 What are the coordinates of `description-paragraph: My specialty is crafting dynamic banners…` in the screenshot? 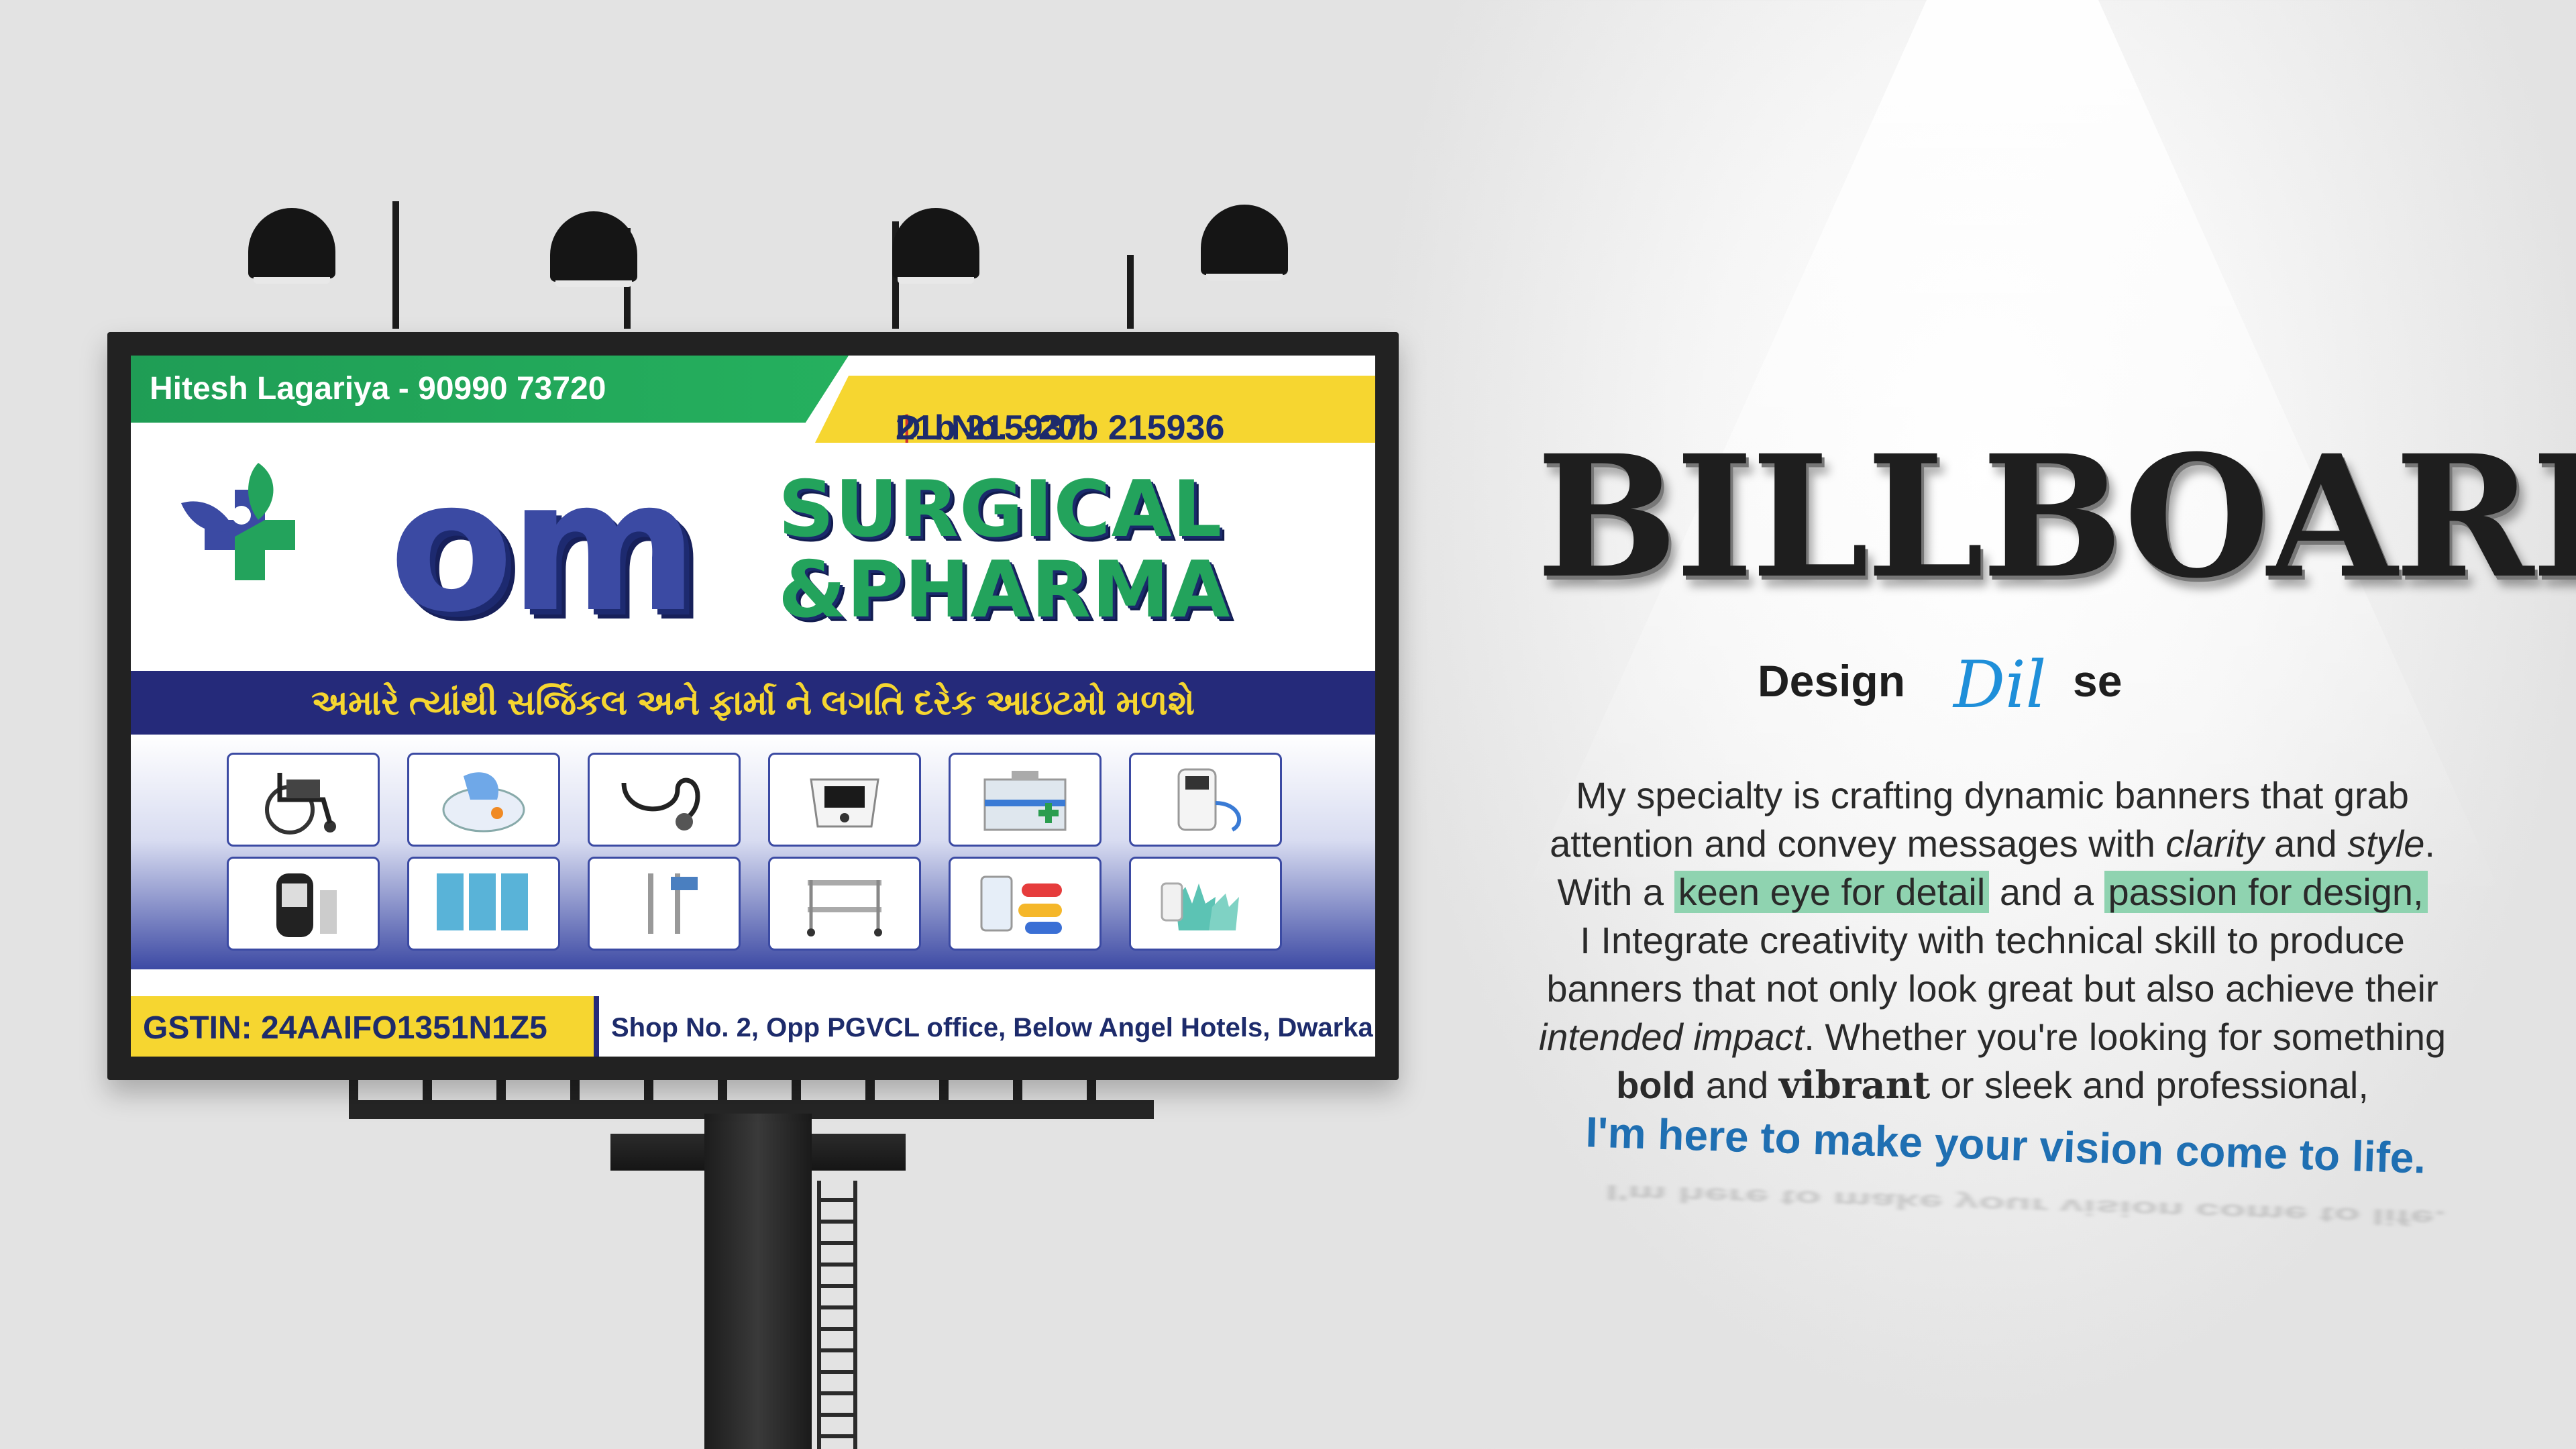 It's located at (1992, 940).